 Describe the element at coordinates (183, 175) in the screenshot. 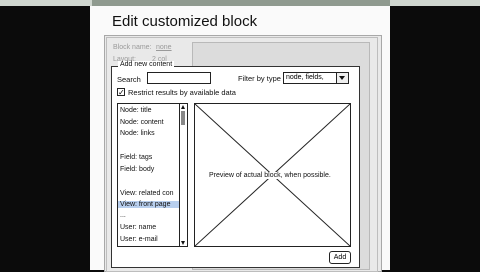

I see `list-scrollbar` at that location.